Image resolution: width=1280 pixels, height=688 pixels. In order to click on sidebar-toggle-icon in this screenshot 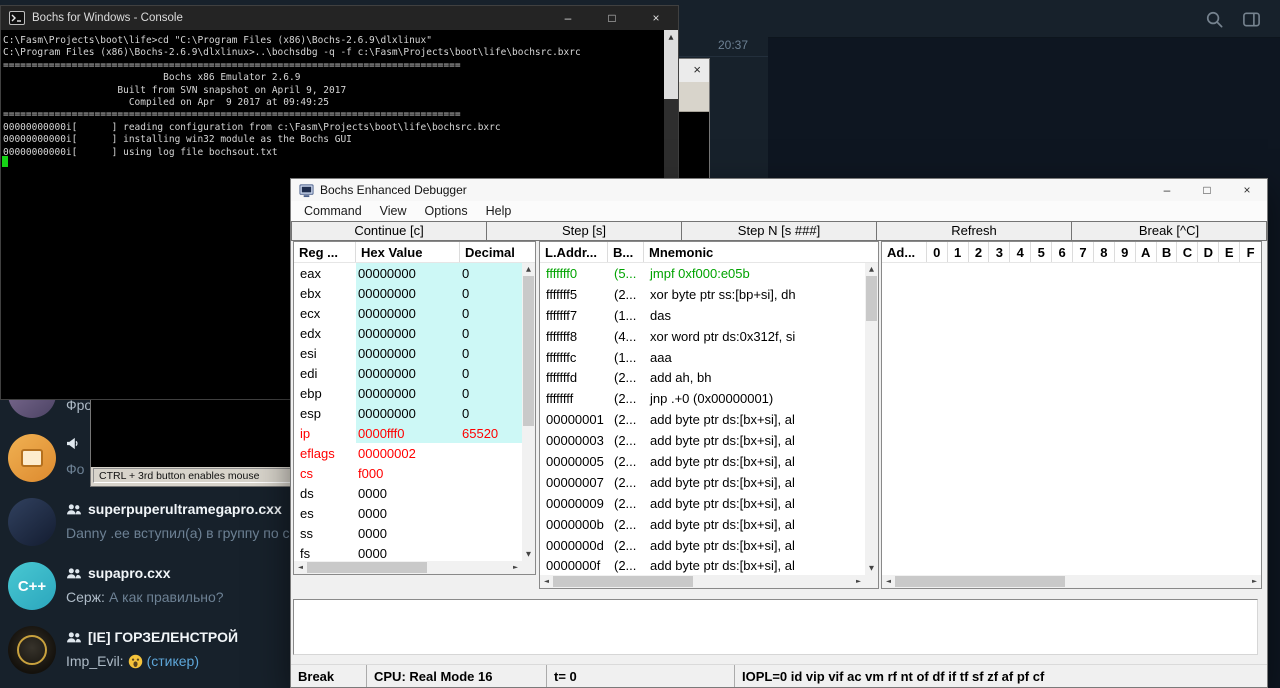, I will do `click(1251, 19)`.